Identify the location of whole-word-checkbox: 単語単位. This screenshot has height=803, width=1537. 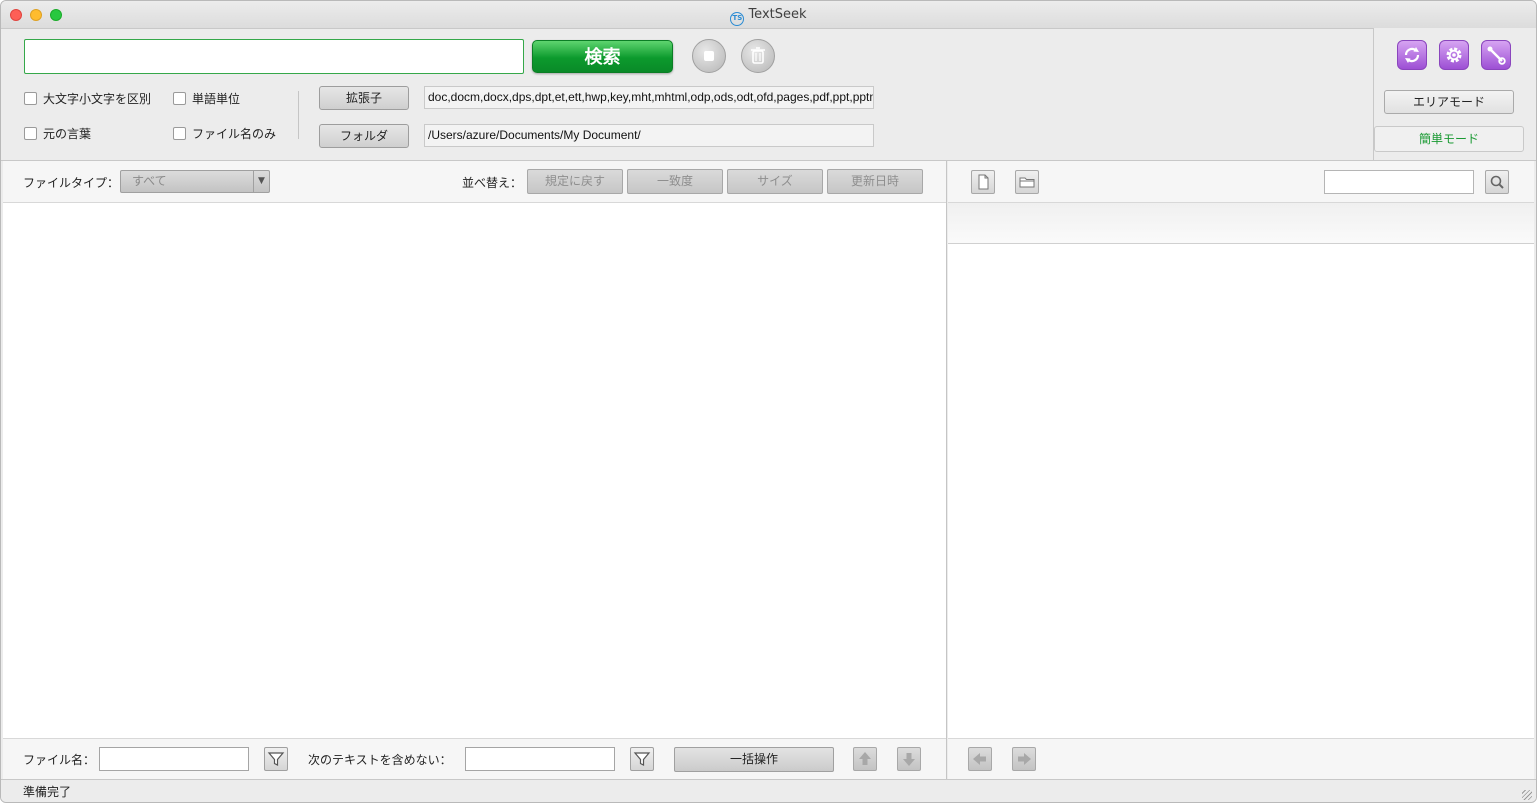
(206, 98).